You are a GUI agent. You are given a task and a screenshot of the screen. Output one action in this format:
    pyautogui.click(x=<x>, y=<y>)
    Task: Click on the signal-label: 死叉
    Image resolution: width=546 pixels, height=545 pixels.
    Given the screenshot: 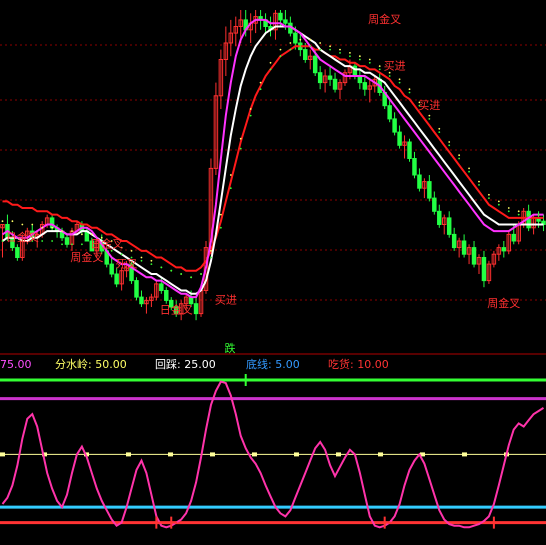 What is the action you would take?
    pyautogui.click(x=127, y=263)
    